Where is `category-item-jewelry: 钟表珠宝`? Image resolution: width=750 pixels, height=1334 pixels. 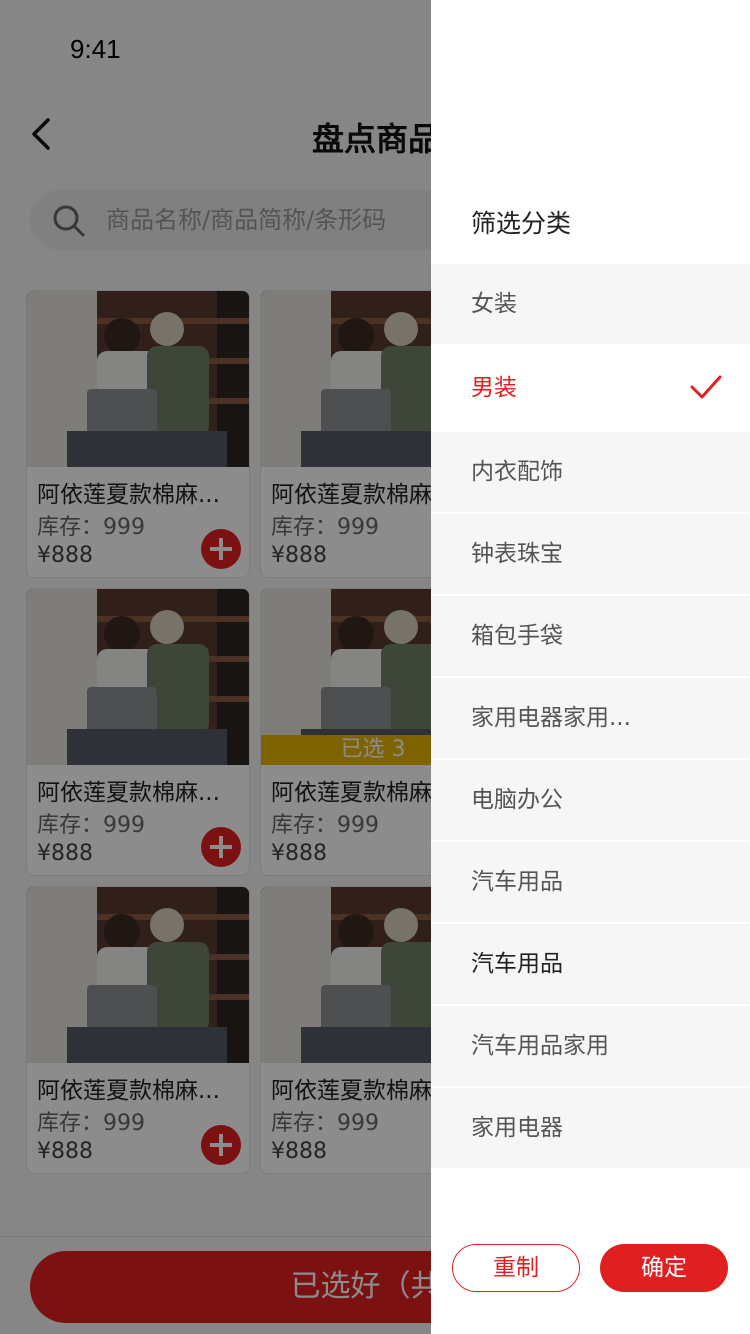
category-item-jewelry: 钟表珠宝 is located at coordinates (590, 554).